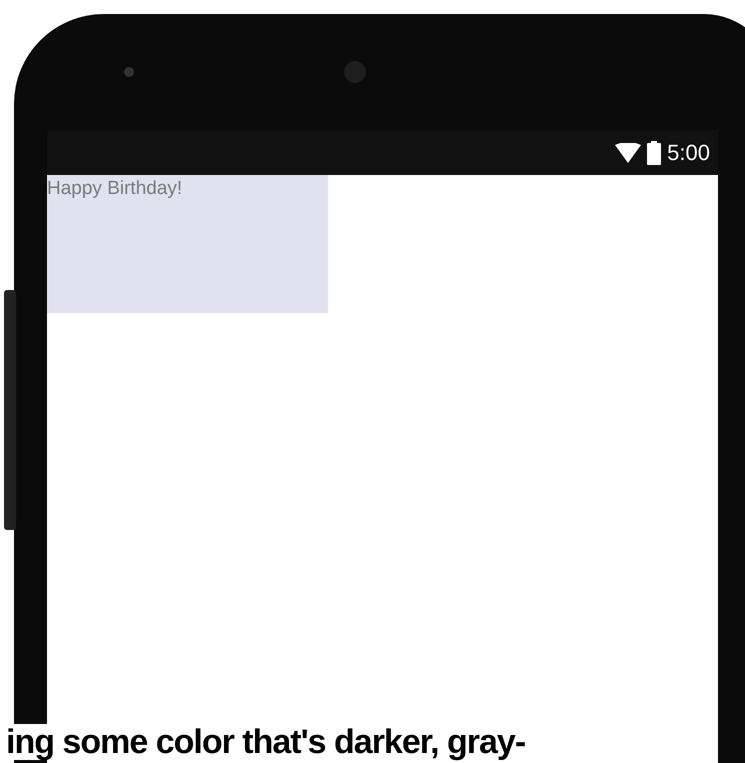 The height and width of the screenshot is (763, 745). I want to click on text-view: Happy Birthday!, so click(187, 244).